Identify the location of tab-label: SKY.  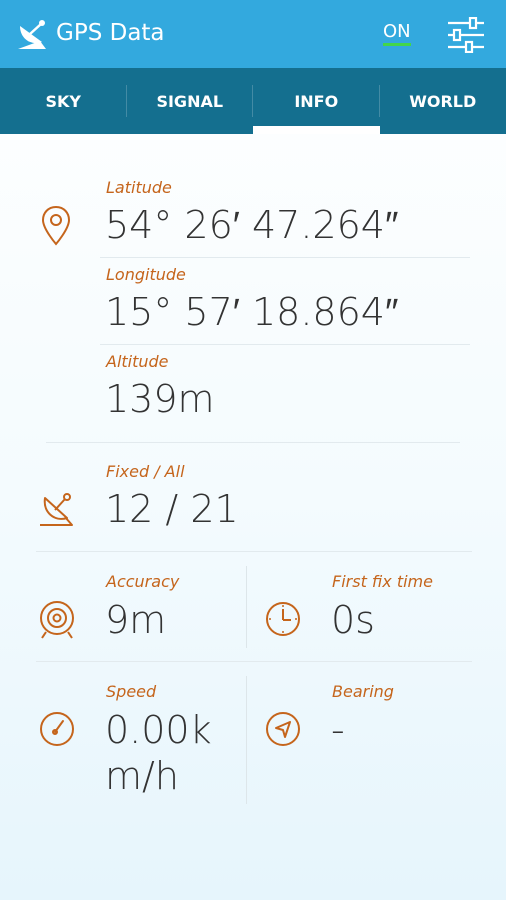
(63, 101).